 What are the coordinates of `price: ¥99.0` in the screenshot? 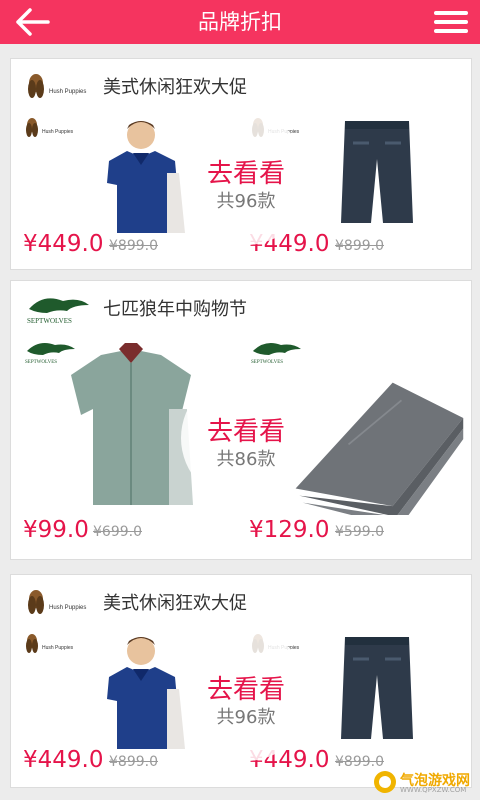 It's located at (56, 530).